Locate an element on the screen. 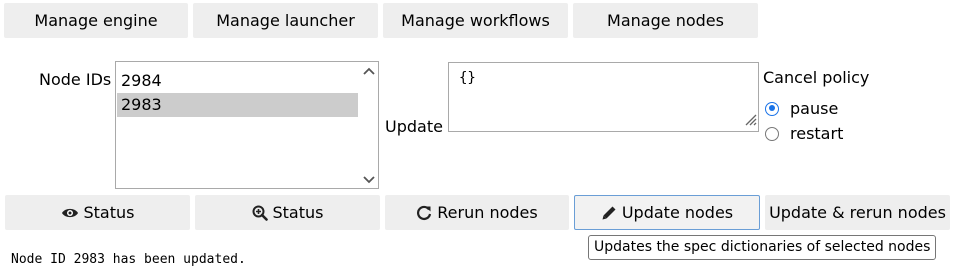 The height and width of the screenshot is (280, 953). update-nodes-button: Update nodes is located at coordinates (667, 212).